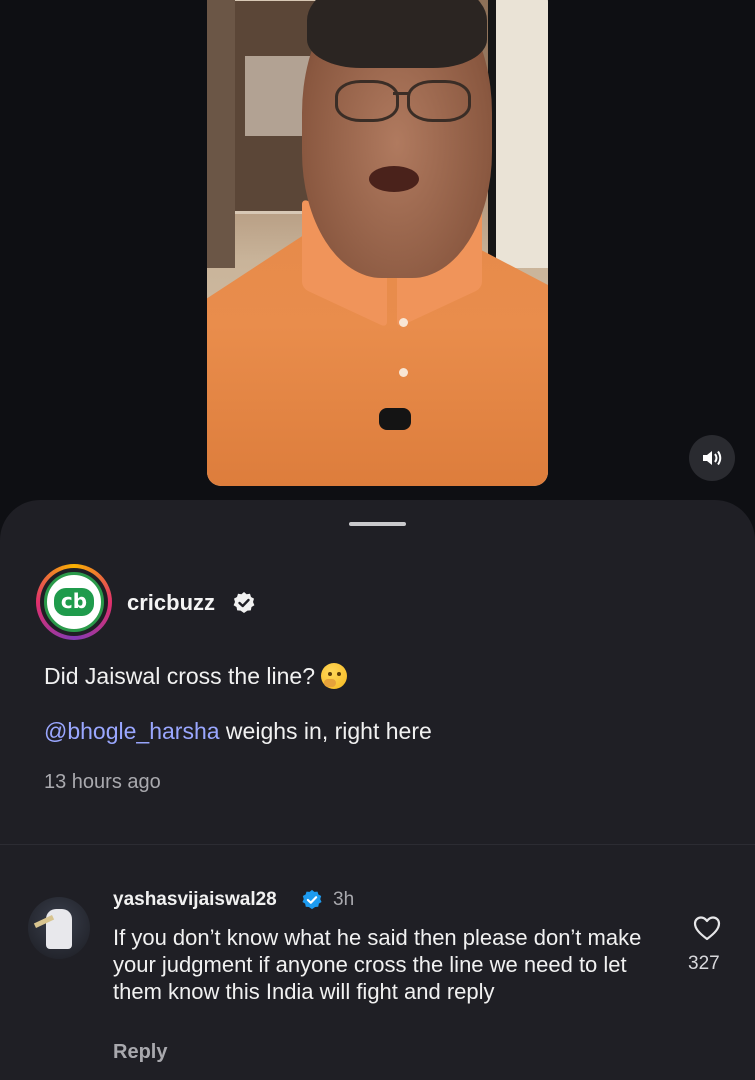 The image size is (755, 1080). I want to click on sheet-drag-handle, so click(377, 524).